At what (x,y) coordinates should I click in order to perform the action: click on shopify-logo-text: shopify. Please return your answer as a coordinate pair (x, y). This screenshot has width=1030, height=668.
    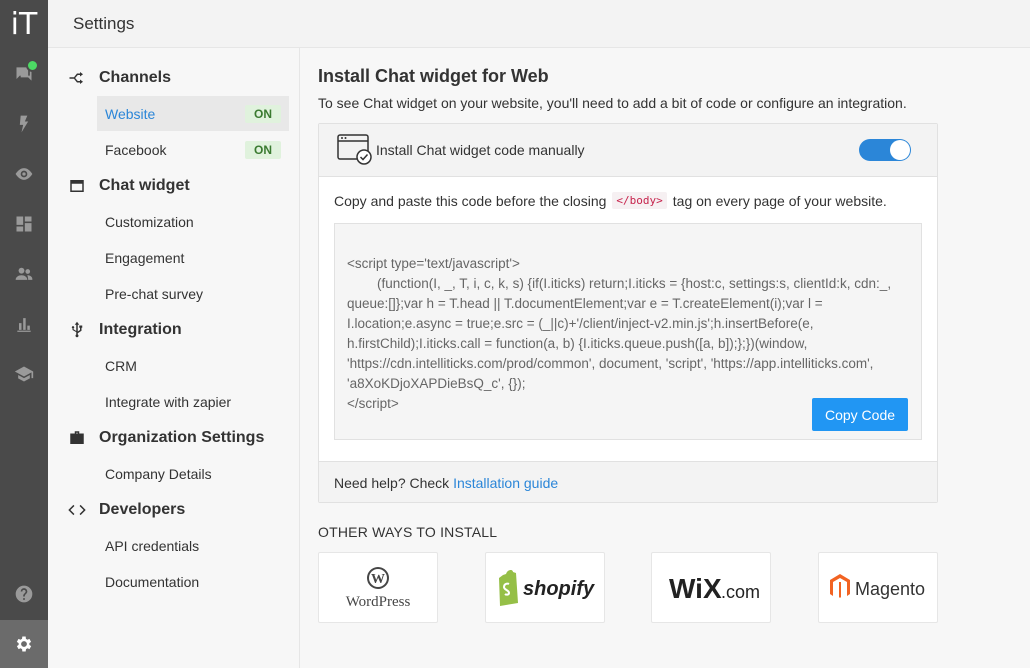
    Looking at the image, I should click on (559, 589).